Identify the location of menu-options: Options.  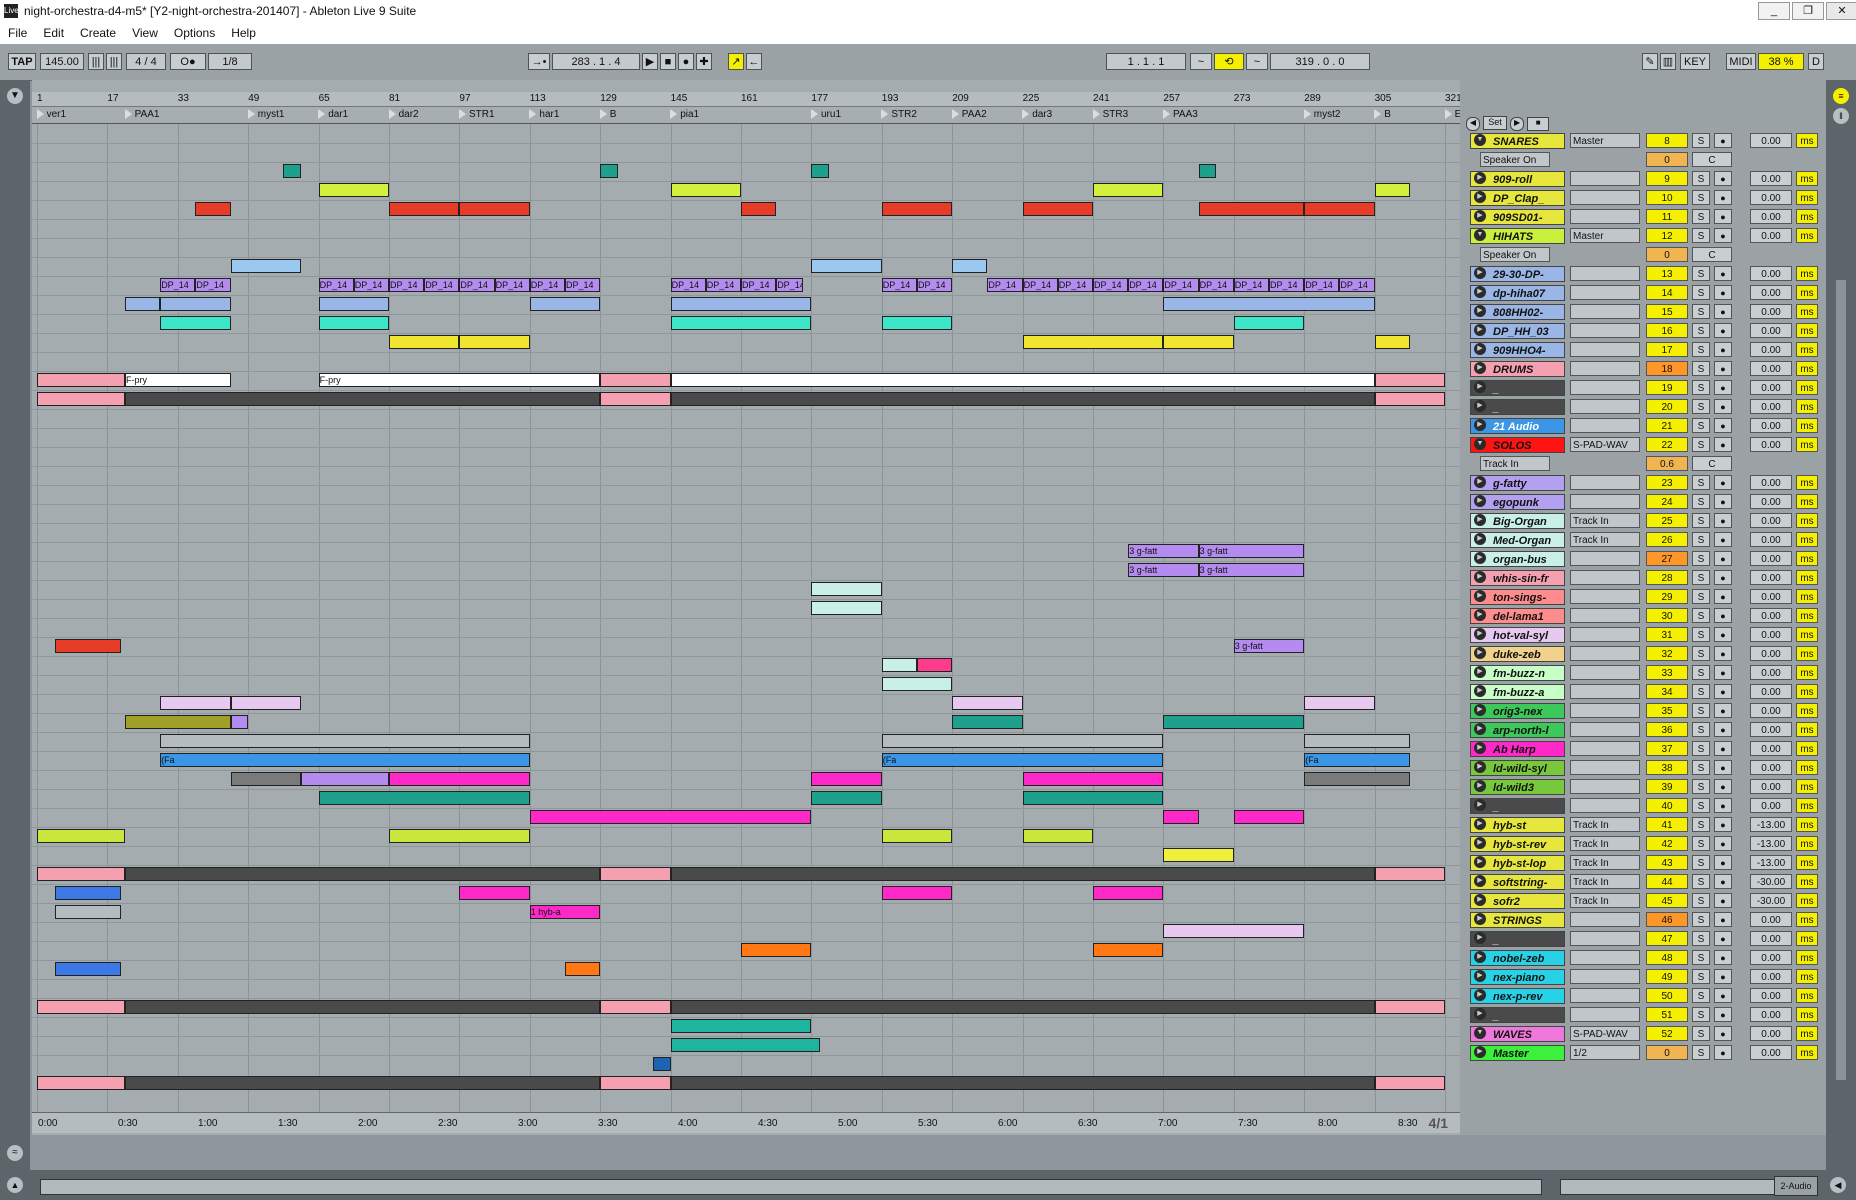
(194, 31).